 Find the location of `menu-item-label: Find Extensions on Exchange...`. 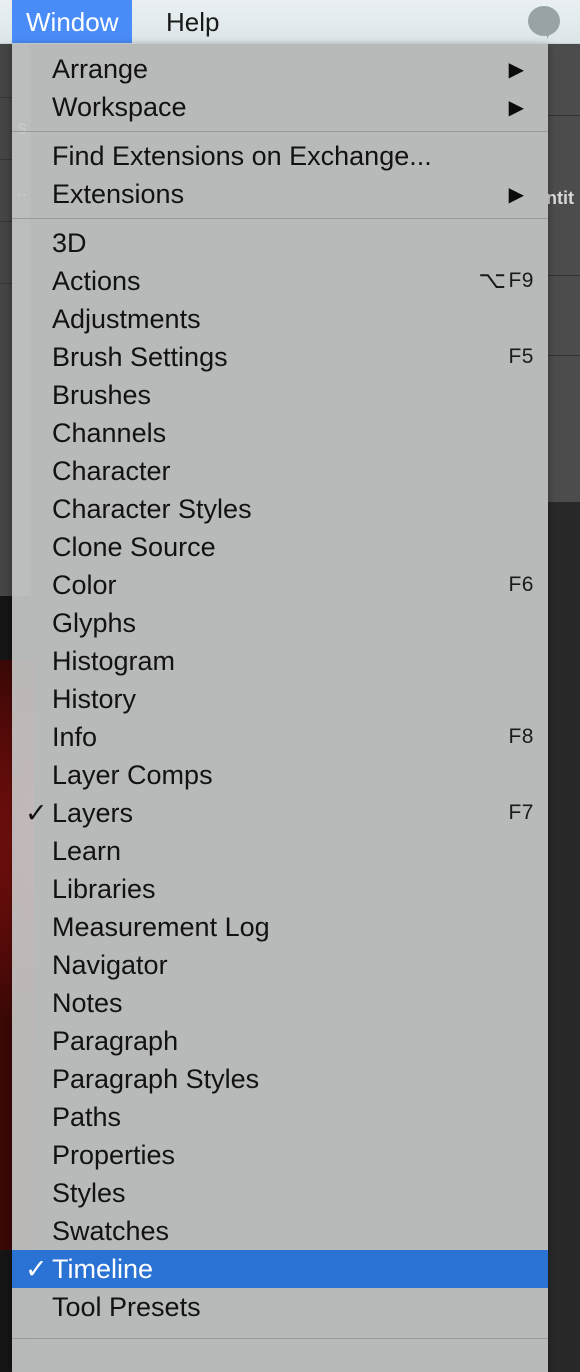

menu-item-label: Find Extensions on Exchange... is located at coordinates (242, 155).